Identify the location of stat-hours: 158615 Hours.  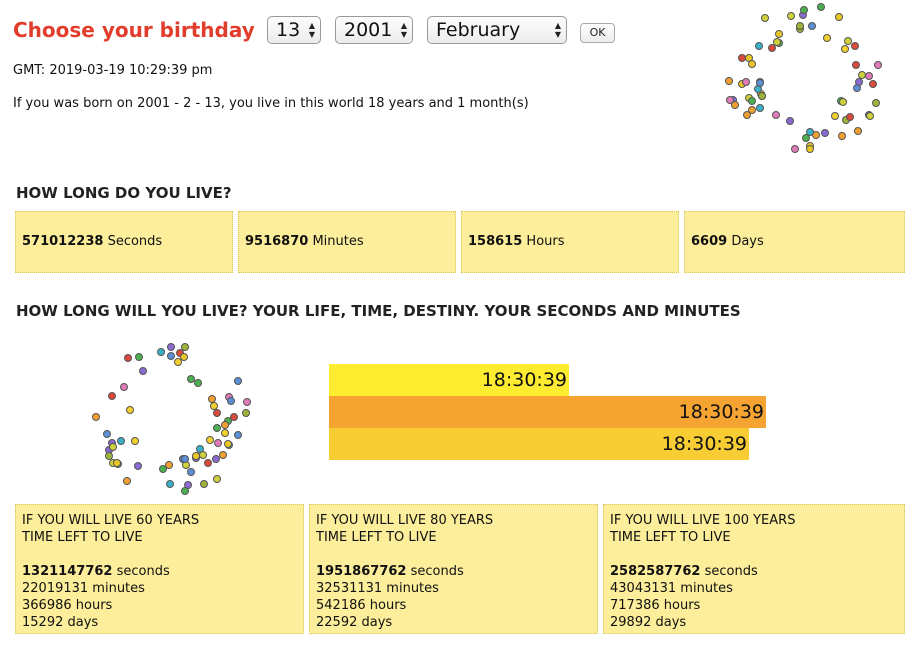
(570, 242).